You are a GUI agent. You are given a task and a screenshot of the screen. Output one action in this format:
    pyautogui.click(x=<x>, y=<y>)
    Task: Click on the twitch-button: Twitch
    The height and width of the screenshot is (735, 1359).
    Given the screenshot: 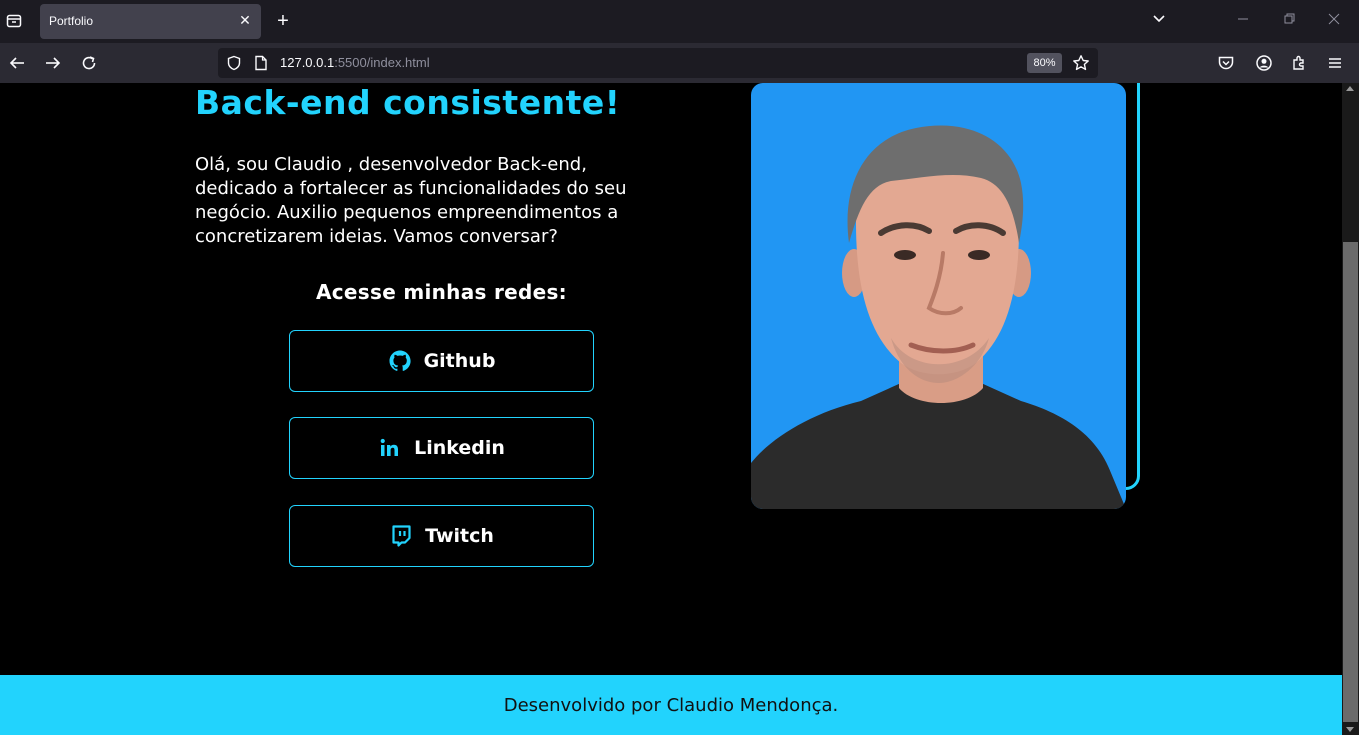 What is the action you would take?
    pyautogui.click(x=441, y=536)
    